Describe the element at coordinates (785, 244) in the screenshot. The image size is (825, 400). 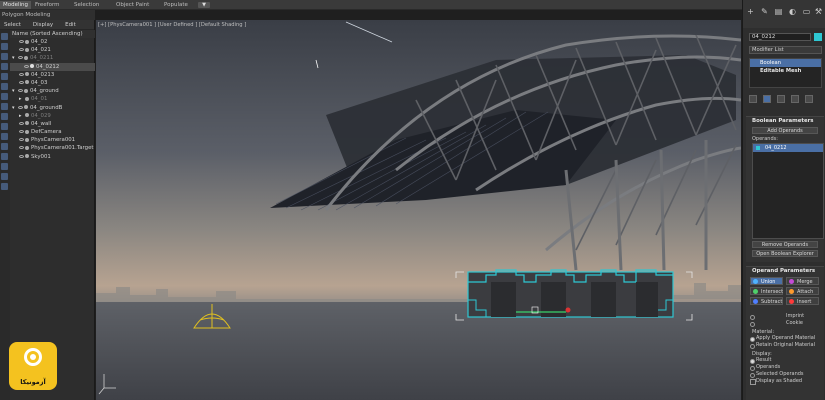
I see `remove-operands-button: Remove Operands` at that location.